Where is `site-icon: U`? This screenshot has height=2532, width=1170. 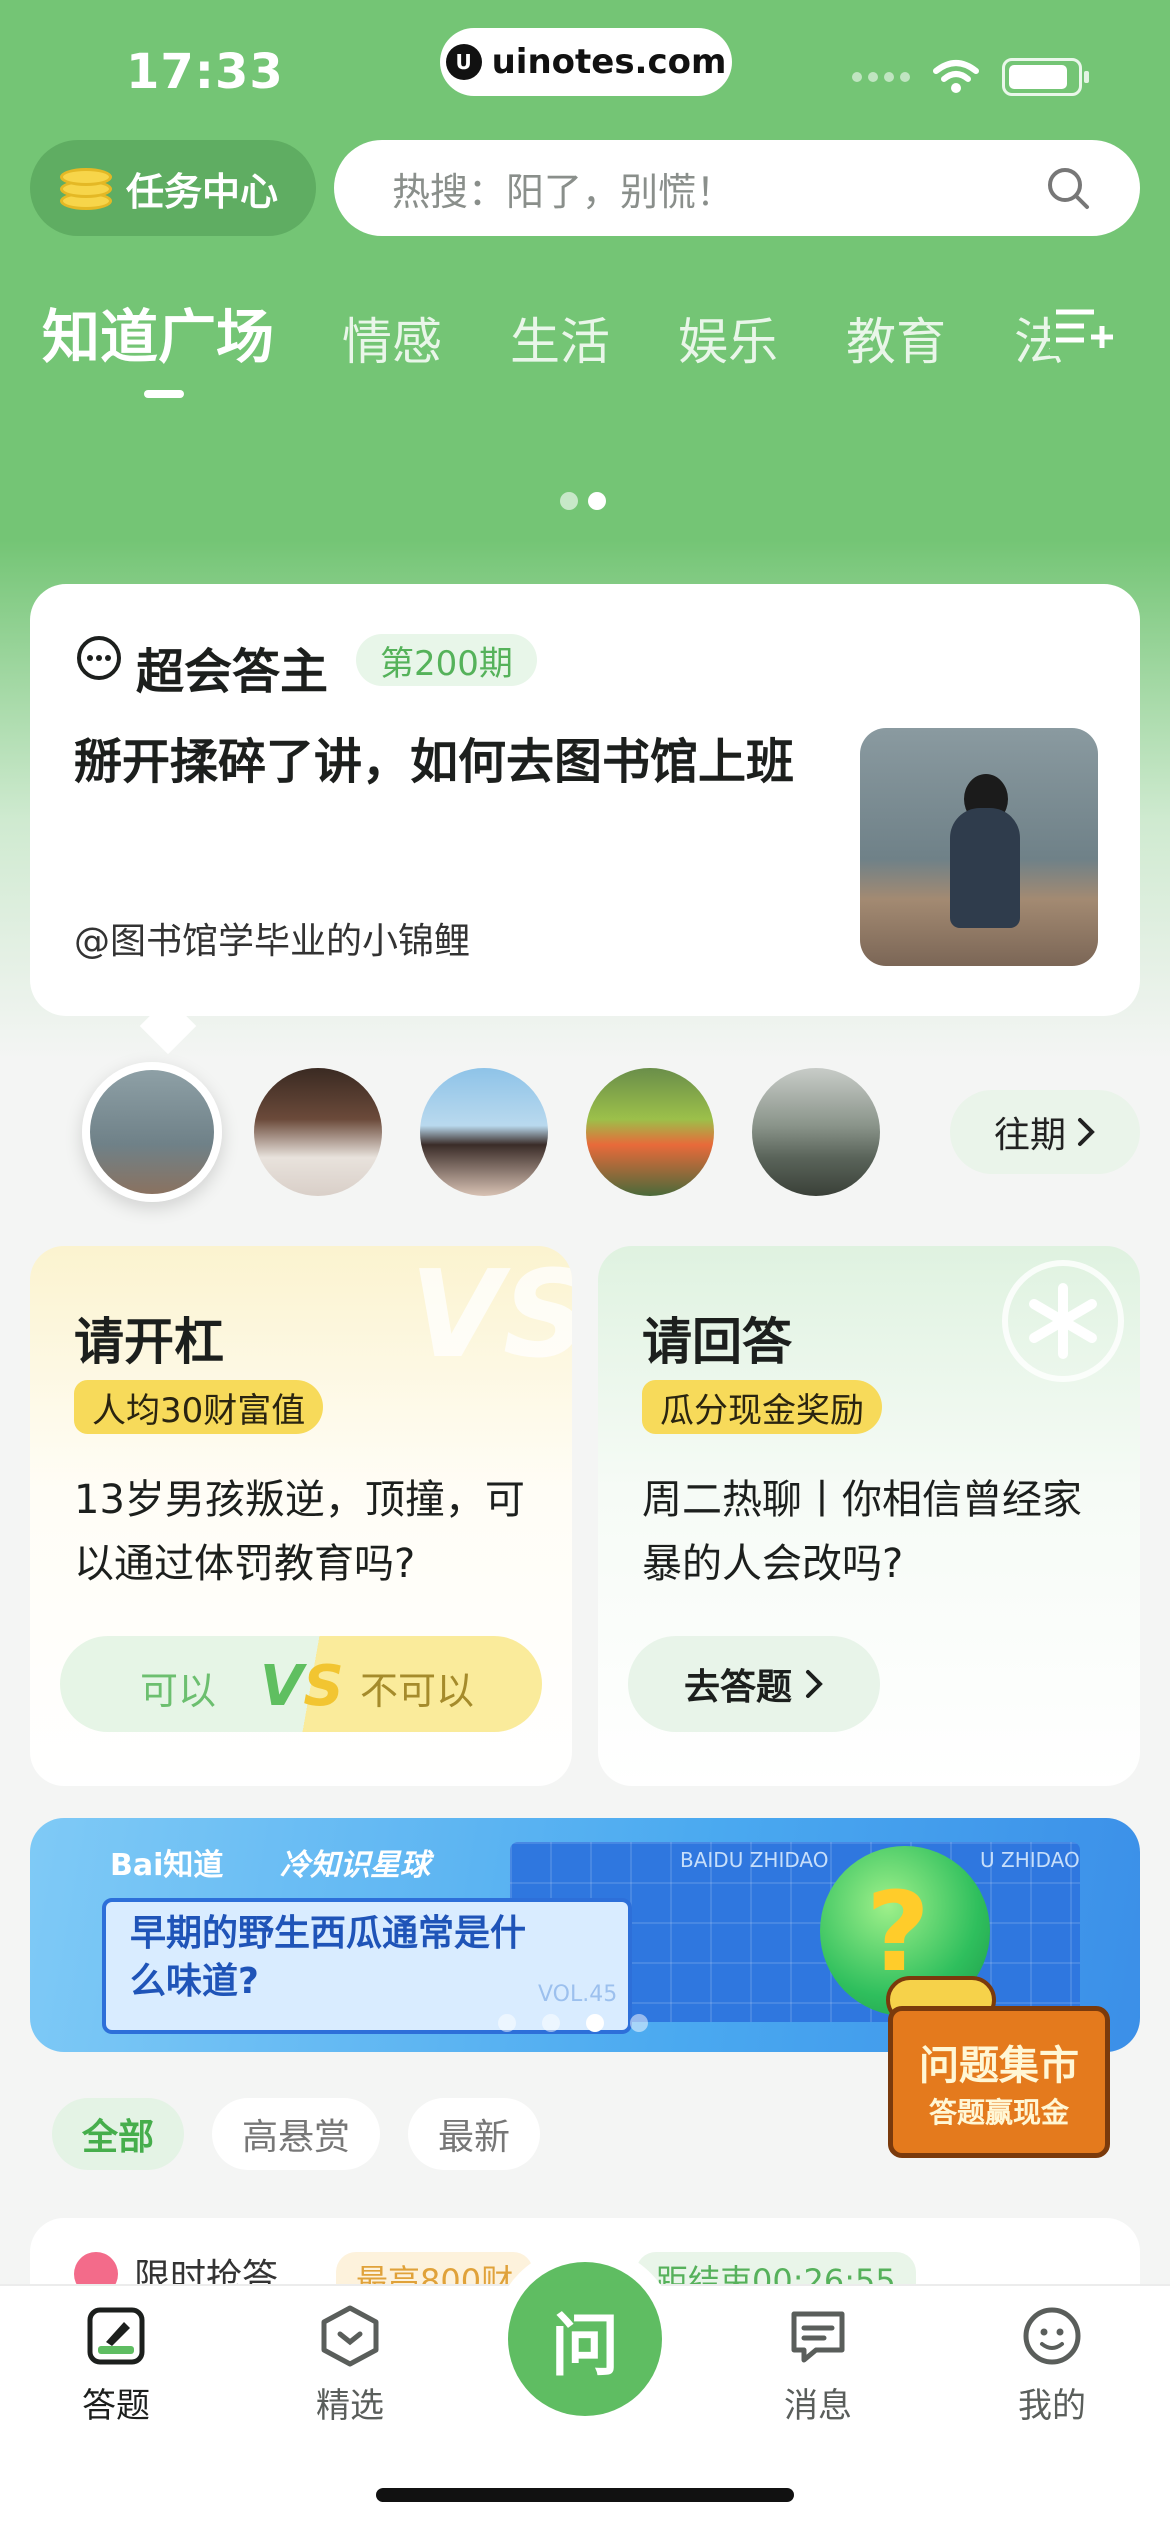 site-icon: U is located at coordinates (463, 62).